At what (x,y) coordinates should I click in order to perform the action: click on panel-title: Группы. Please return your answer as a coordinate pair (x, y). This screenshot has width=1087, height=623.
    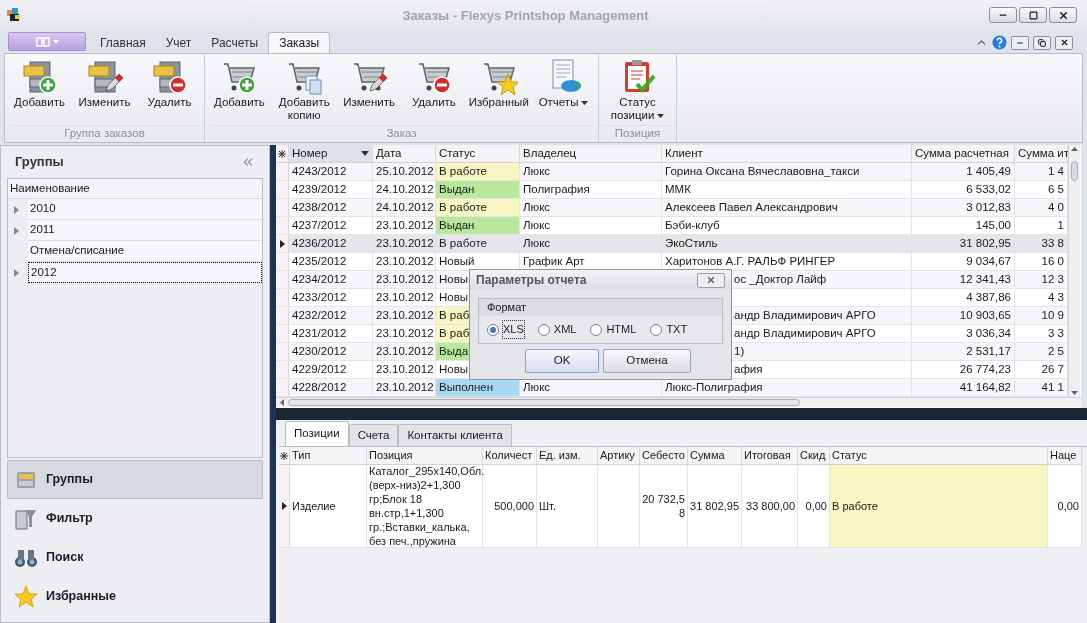
    Looking at the image, I should click on (39, 162).